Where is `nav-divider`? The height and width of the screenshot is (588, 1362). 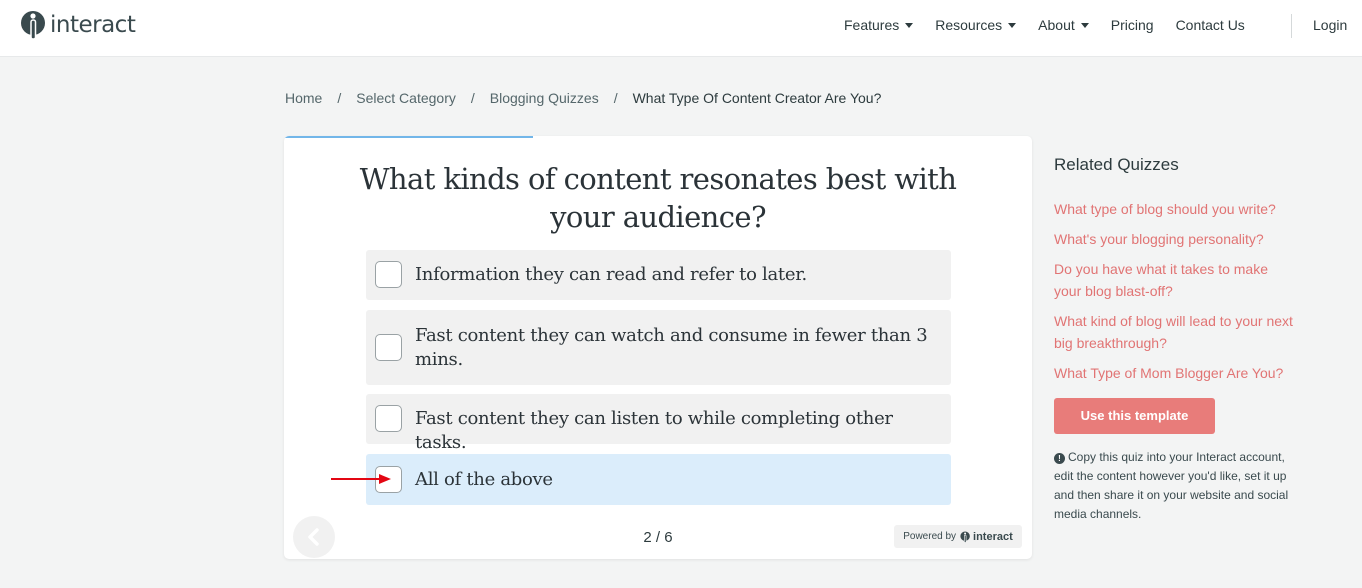
nav-divider is located at coordinates (1291, 26).